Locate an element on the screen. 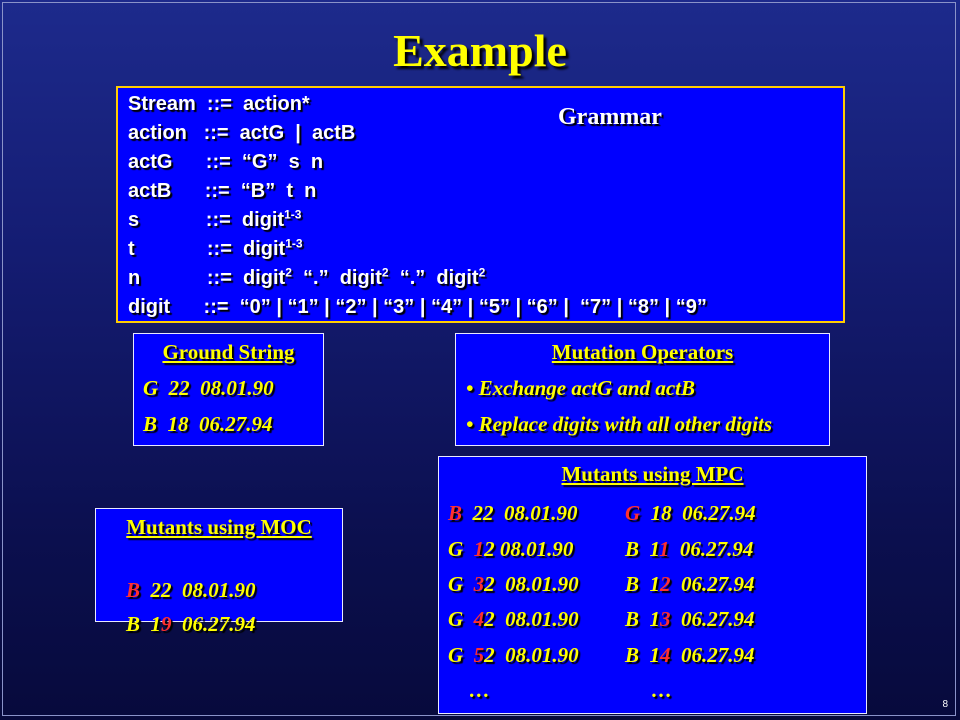  mpc-mutant-line: B 12 06.27.94 is located at coordinates (690, 584).